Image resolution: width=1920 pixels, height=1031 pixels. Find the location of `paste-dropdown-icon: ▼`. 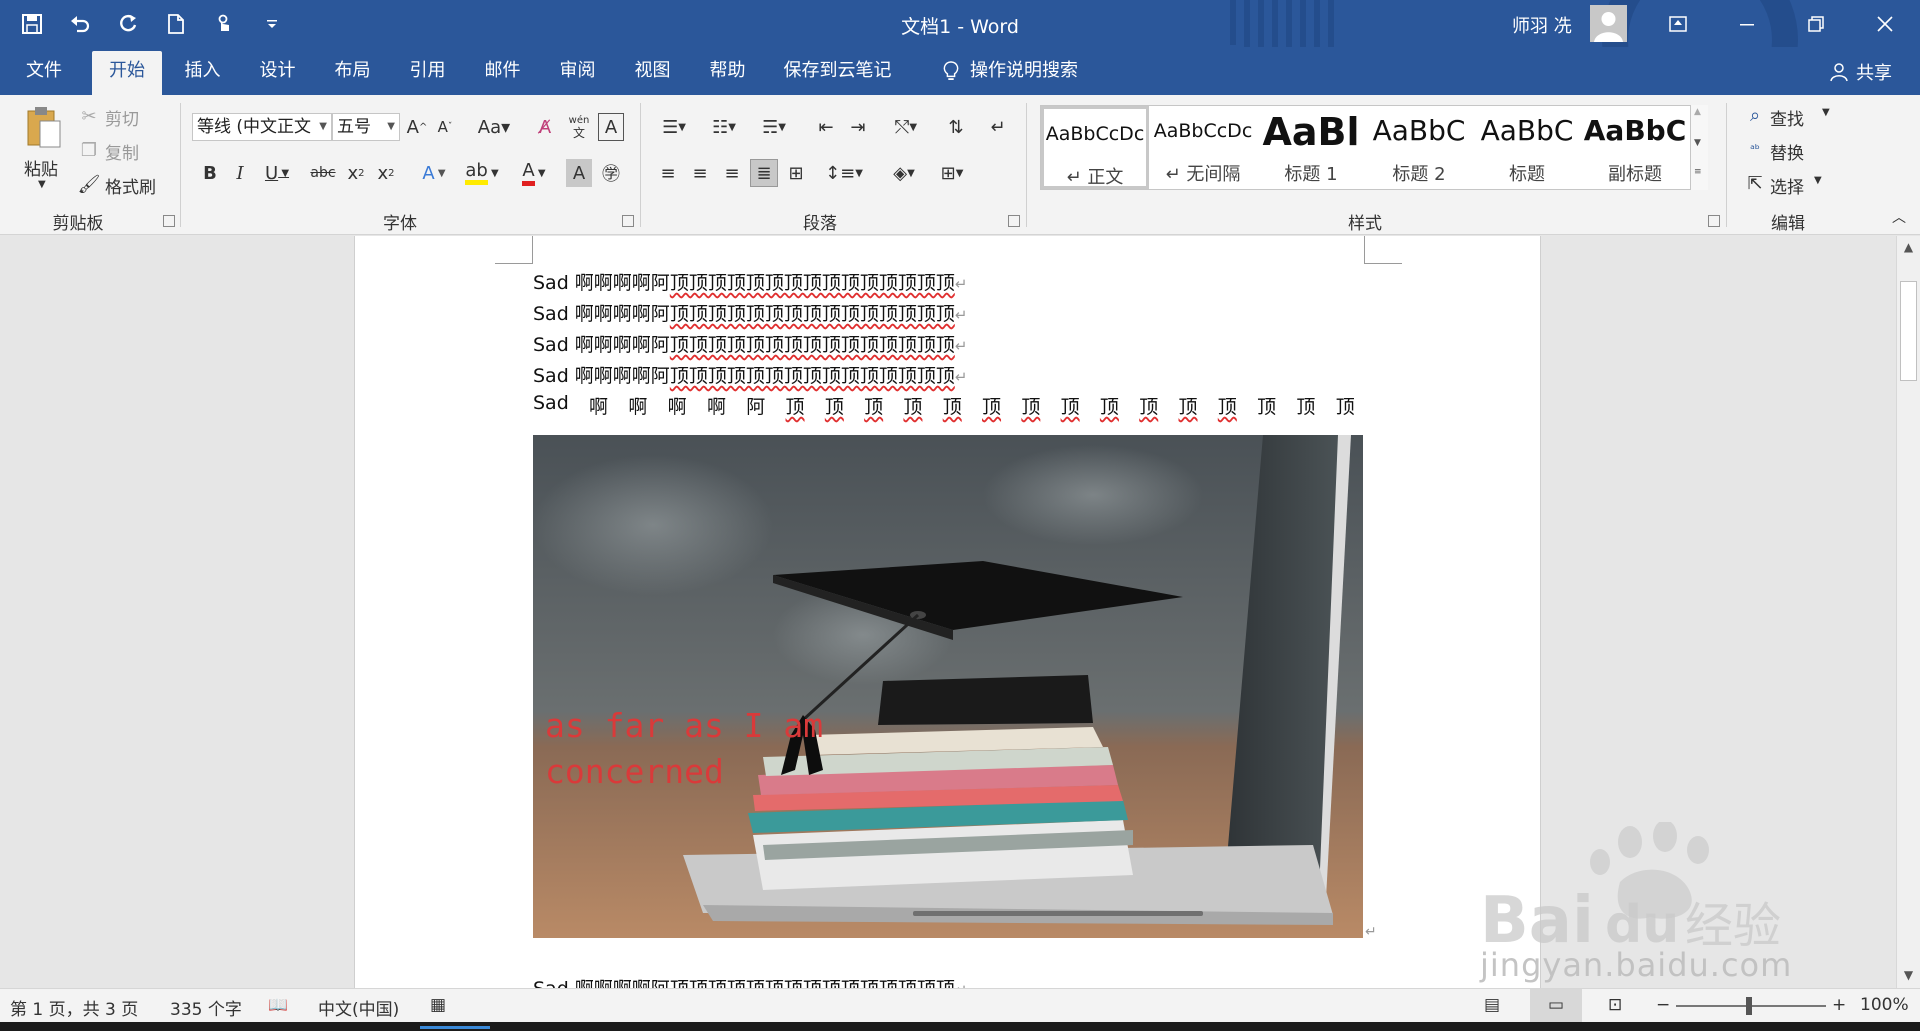

paste-dropdown-icon: ▼ is located at coordinates (42, 184).